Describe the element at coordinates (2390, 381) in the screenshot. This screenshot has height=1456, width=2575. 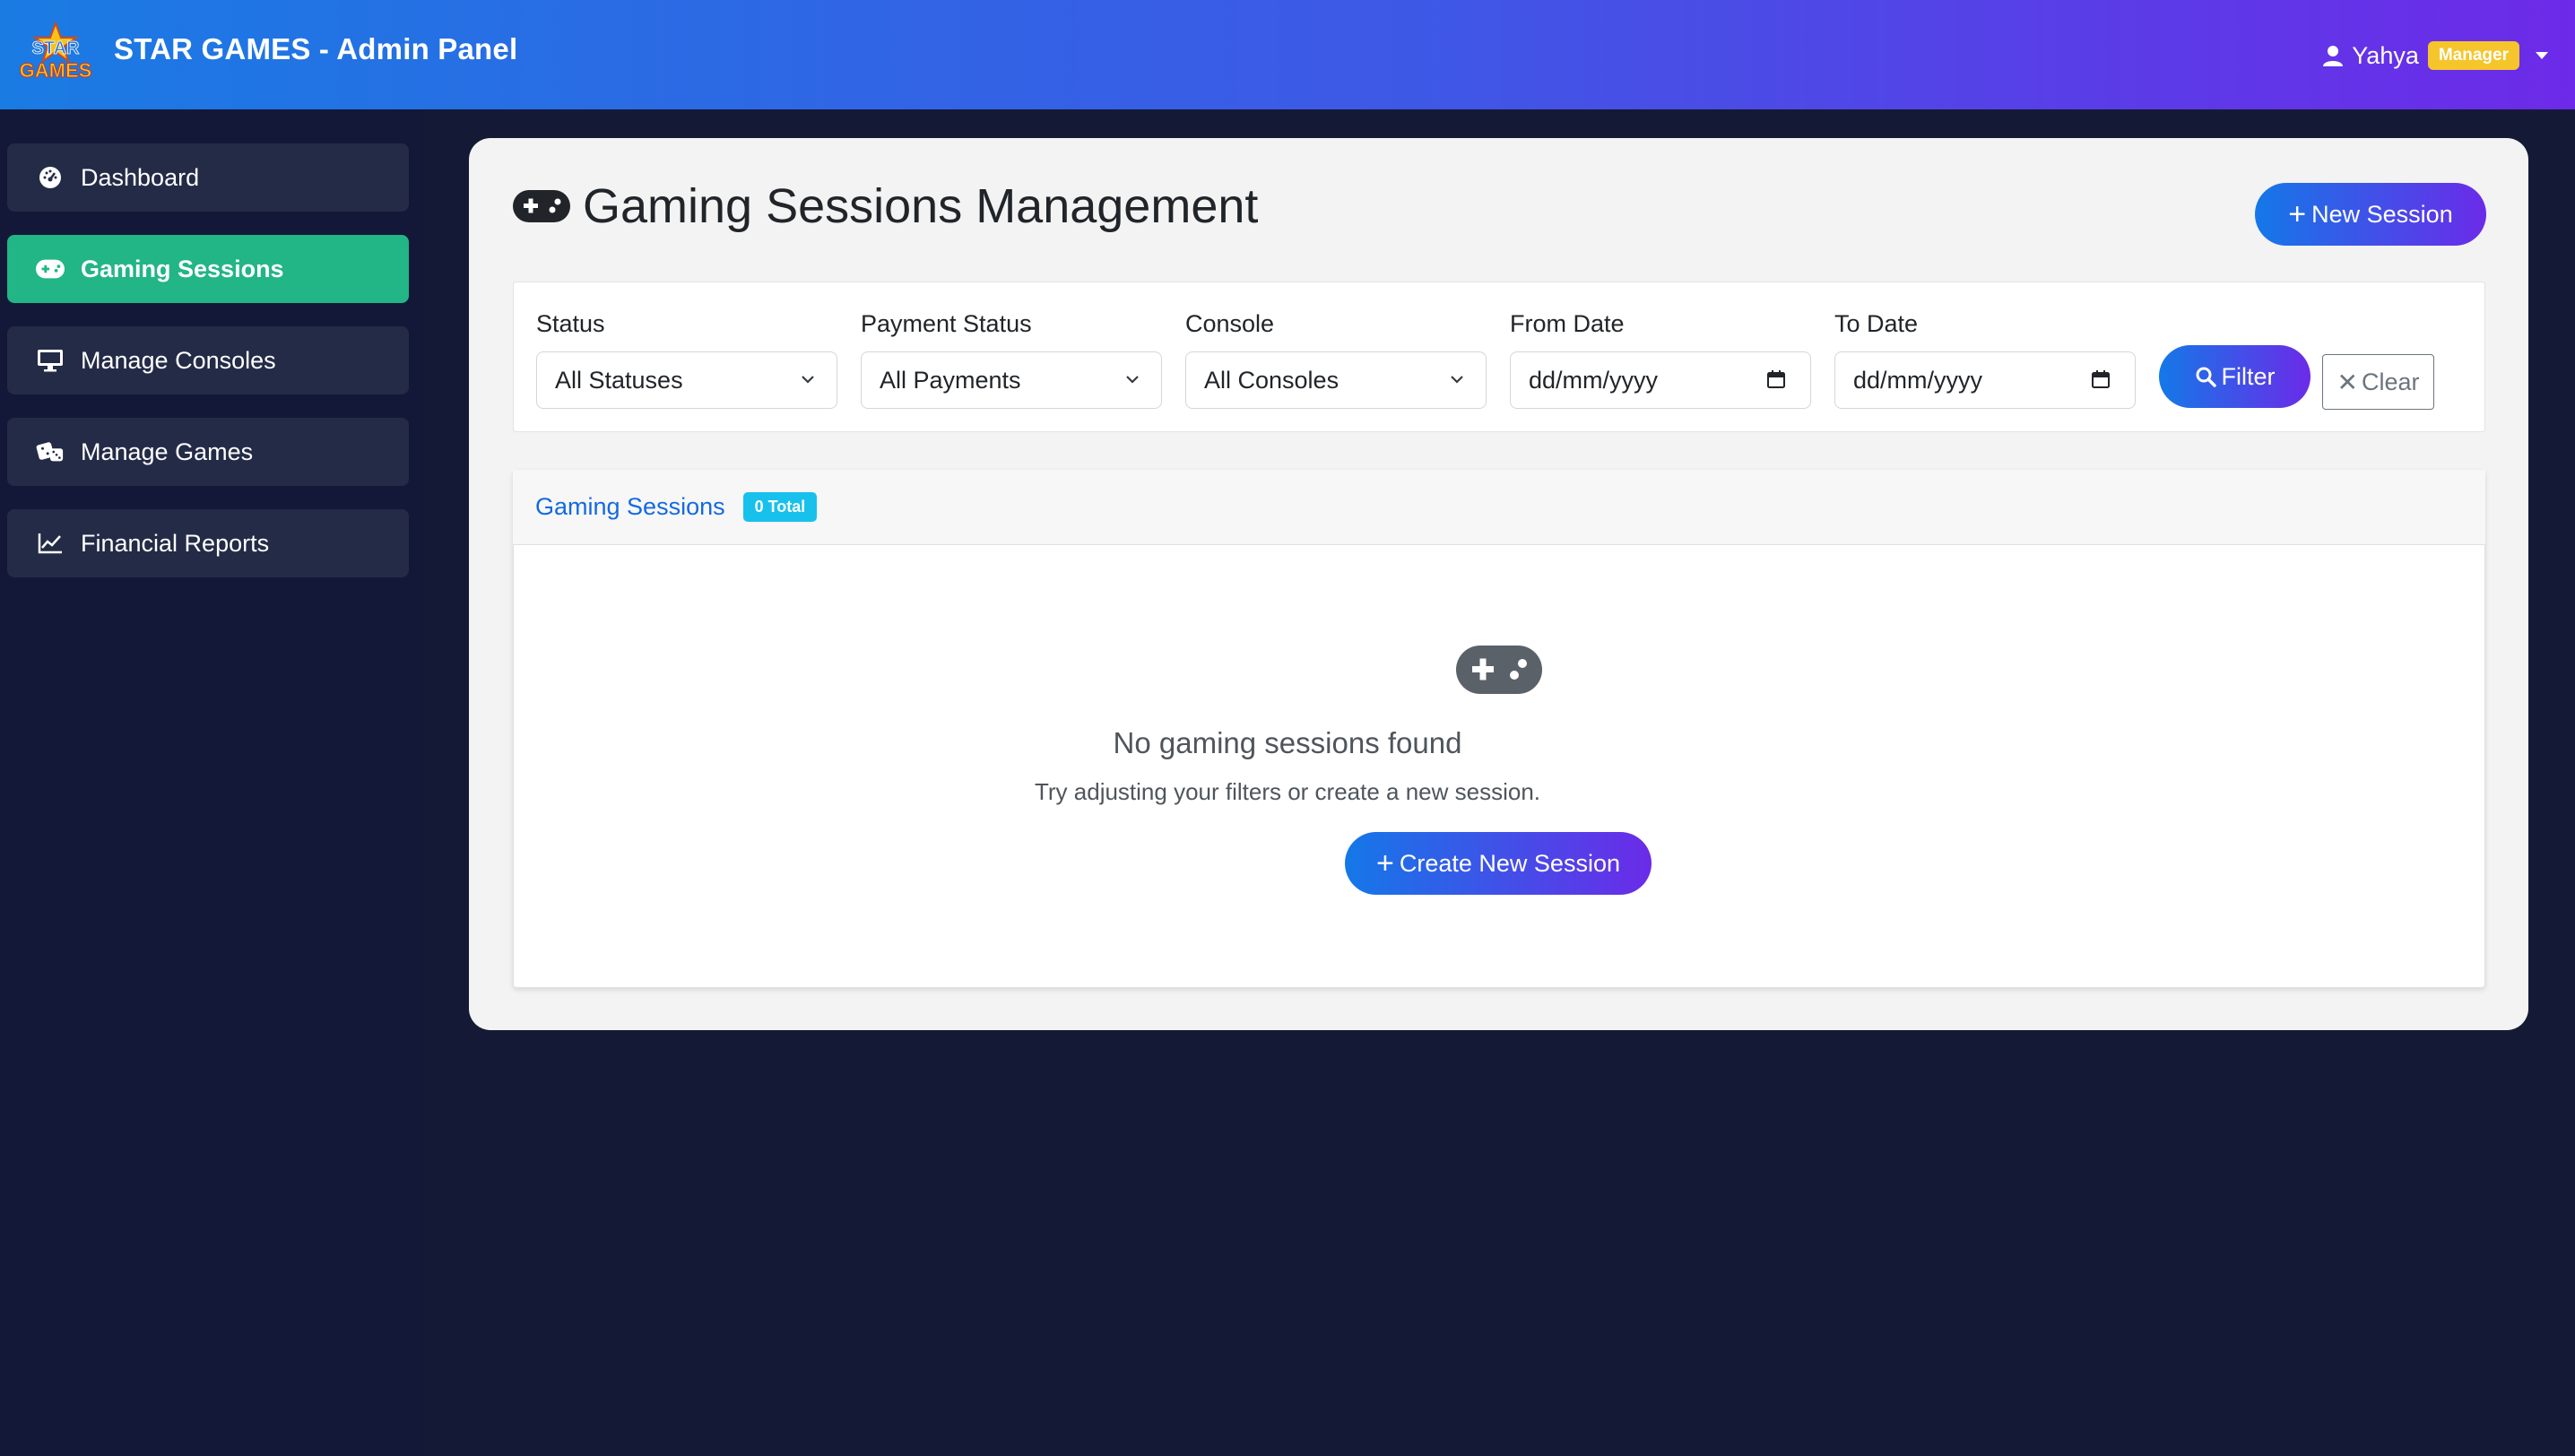
I see `clear-button-label: Clear` at that location.